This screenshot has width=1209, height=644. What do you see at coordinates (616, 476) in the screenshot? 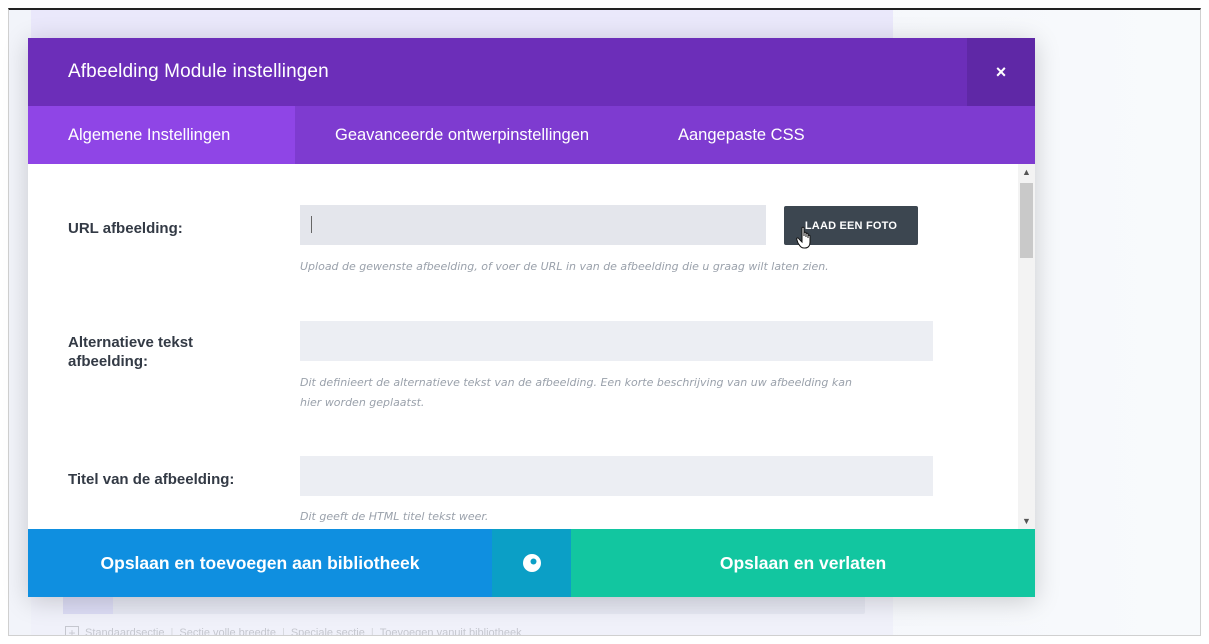
I see `image-title-input` at bounding box center [616, 476].